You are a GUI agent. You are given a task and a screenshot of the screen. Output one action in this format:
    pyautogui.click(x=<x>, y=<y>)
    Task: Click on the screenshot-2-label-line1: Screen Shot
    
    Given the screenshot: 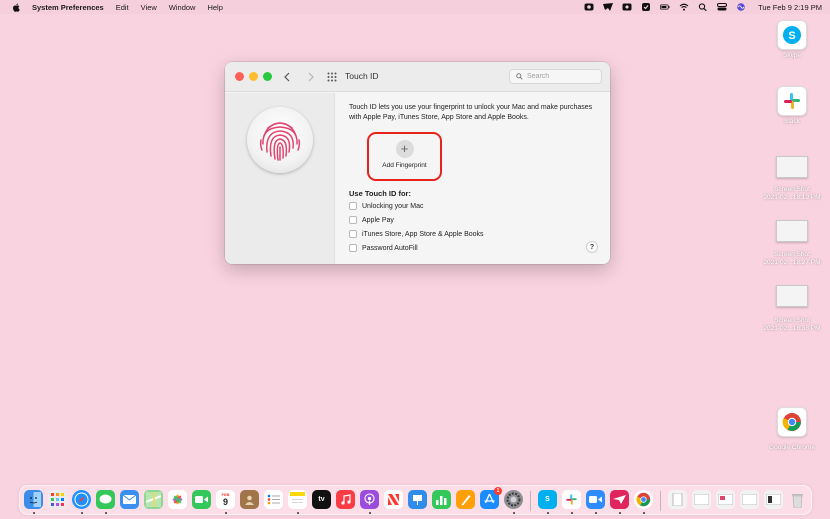 What is the action you would take?
    pyautogui.click(x=792, y=254)
    